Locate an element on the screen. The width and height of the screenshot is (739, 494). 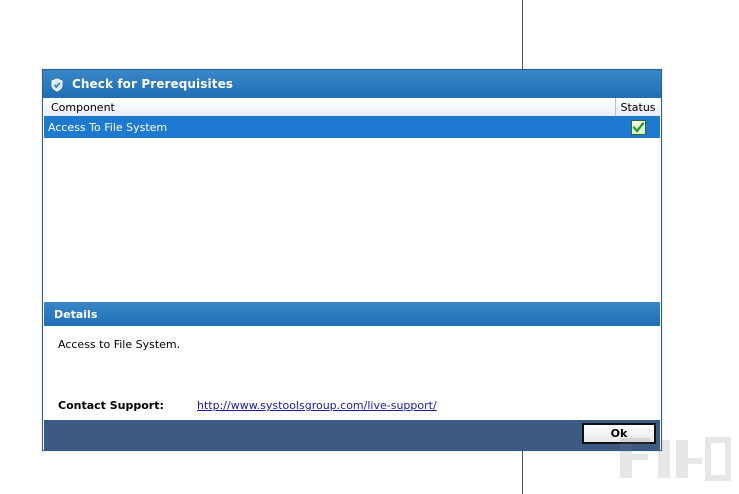
background-divider-bottom is located at coordinates (522, 472).